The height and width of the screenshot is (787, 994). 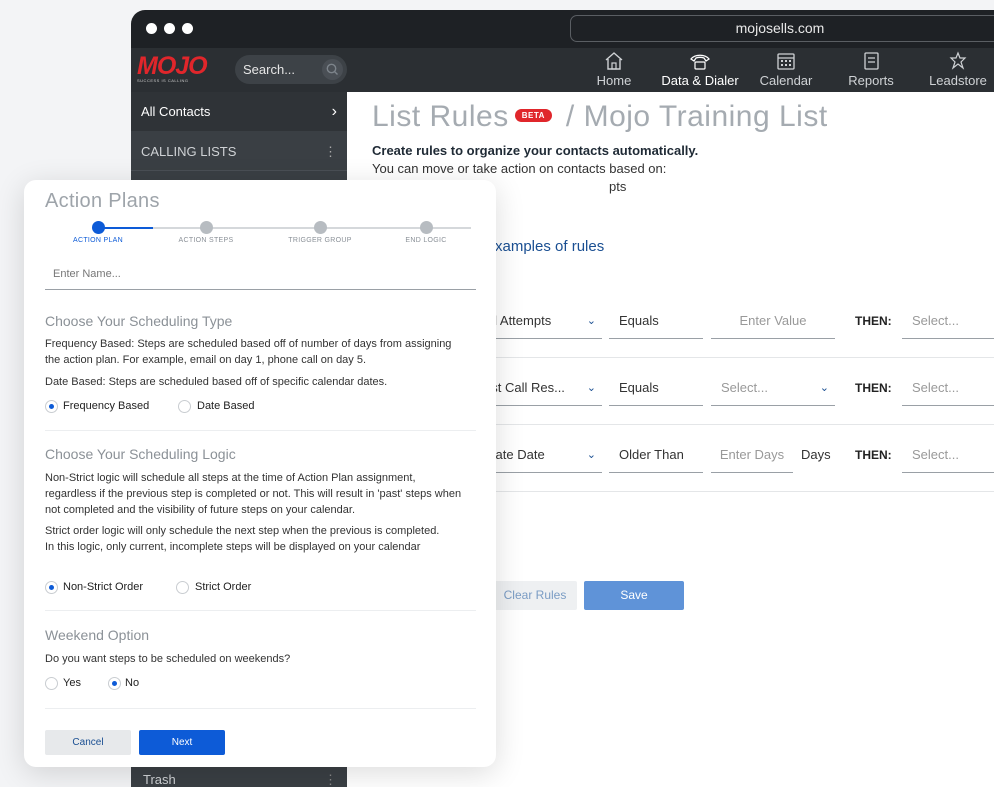 What do you see at coordinates (103, 587) in the screenshot?
I see `radio-label: Non-Strict Order` at bounding box center [103, 587].